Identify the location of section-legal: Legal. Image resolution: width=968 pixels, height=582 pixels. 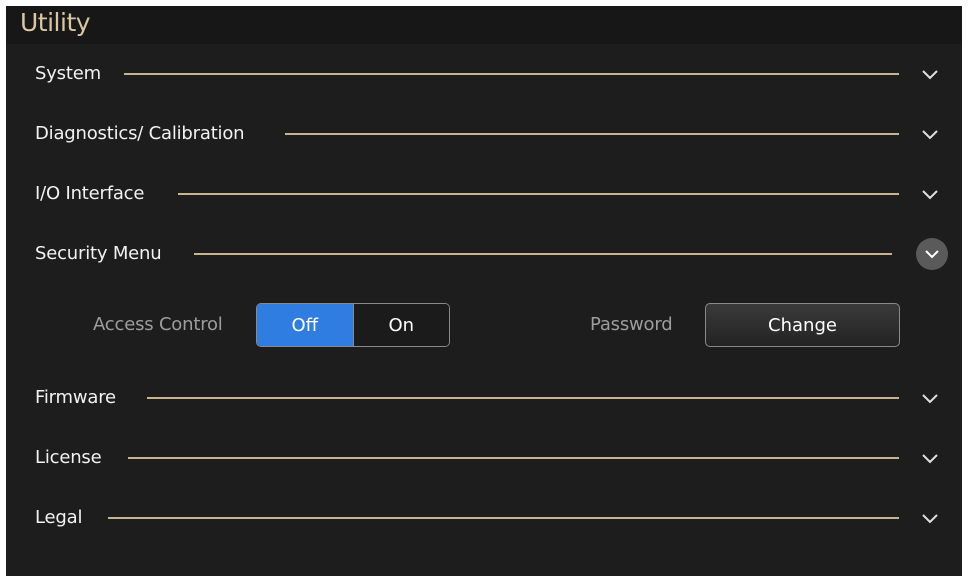
(484, 518).